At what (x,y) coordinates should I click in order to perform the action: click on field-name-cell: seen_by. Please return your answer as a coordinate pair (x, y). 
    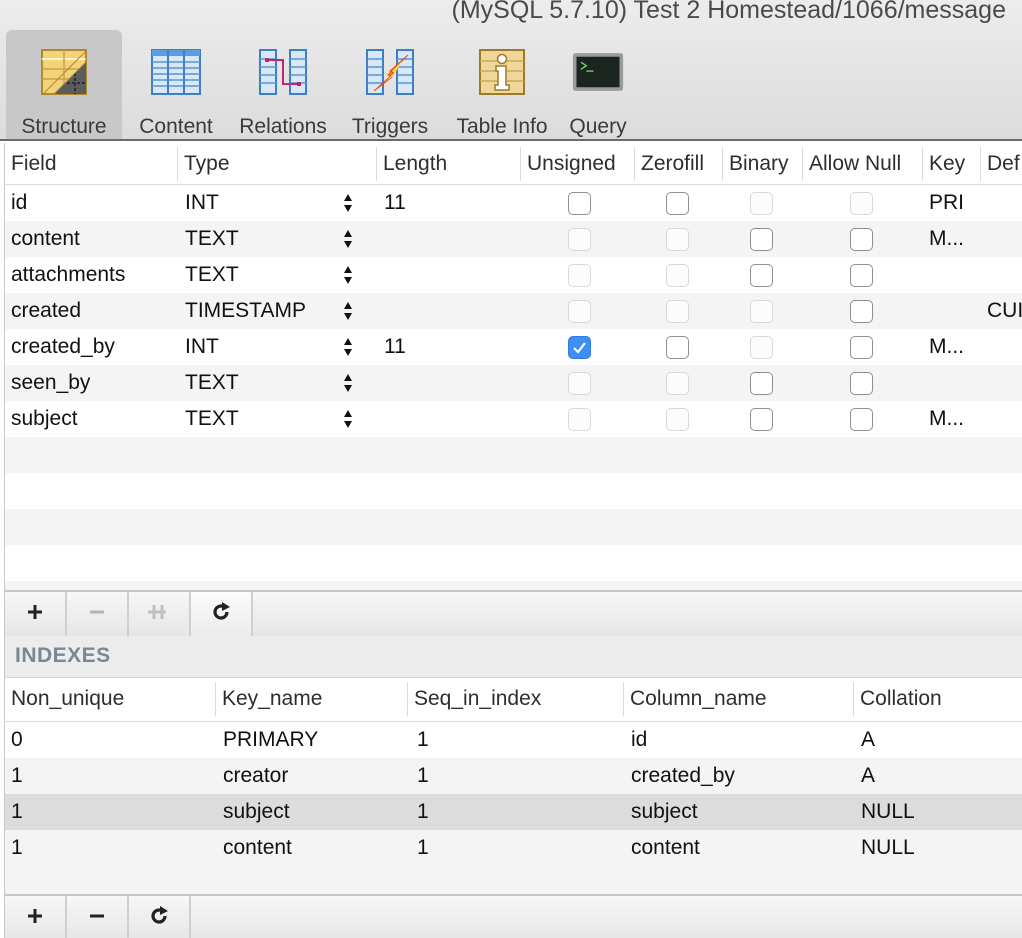
    Looking at the image, I should click on (50, 383).